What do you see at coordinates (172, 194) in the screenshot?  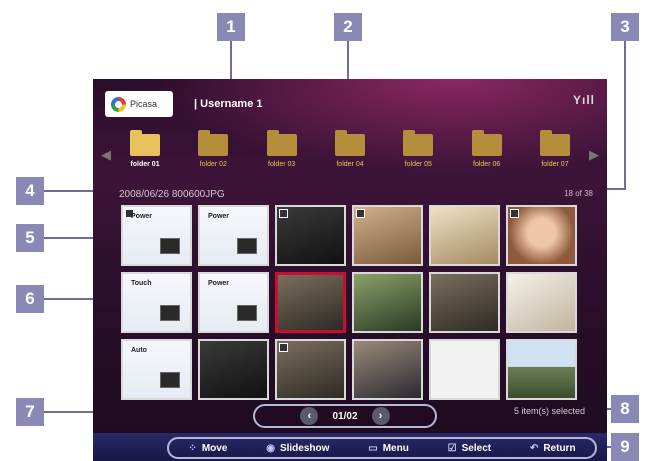 I see `file-name: 2008/06/26 800600JPG` at bounding box center [172, 194].